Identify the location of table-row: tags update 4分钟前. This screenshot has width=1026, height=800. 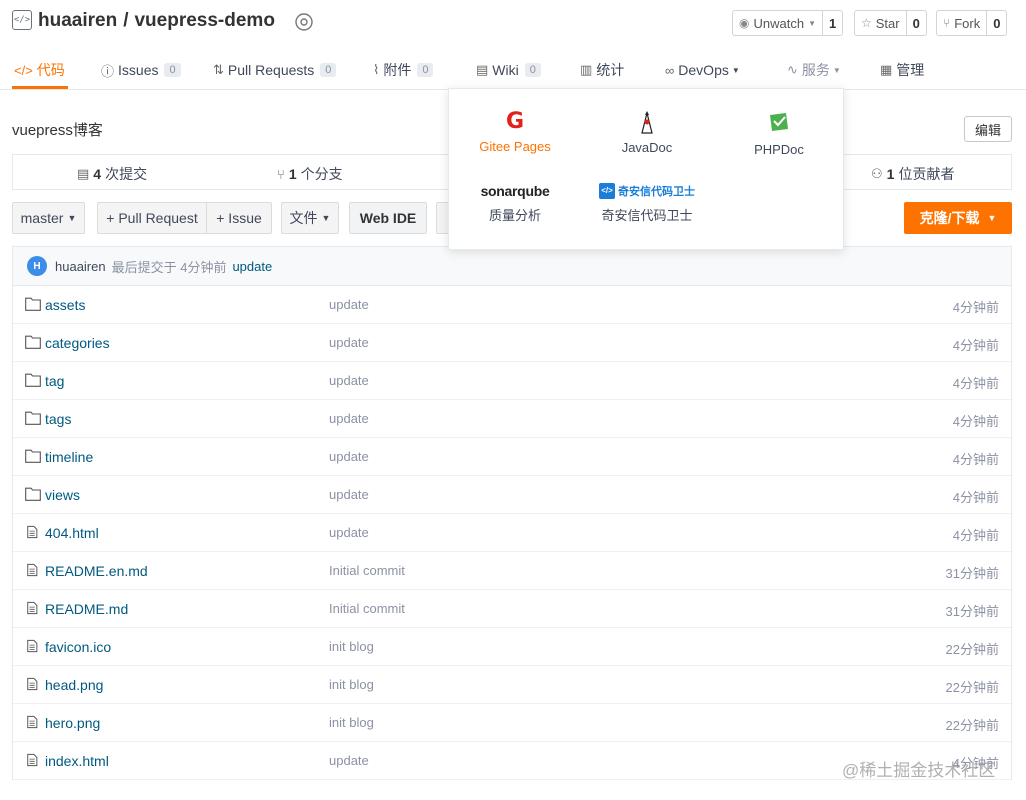
(512, 419).